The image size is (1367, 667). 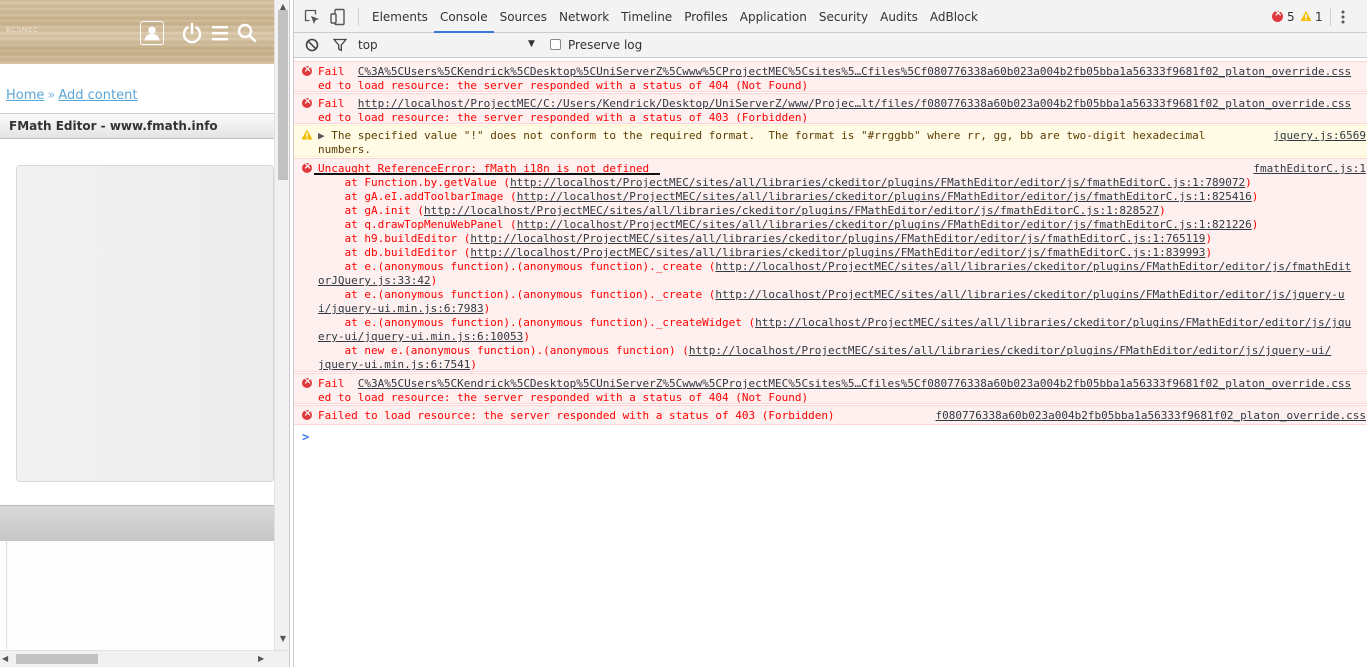 I want to click on editor-title: FMath Editor - www.fmath.info, so click(x=113, y=126).